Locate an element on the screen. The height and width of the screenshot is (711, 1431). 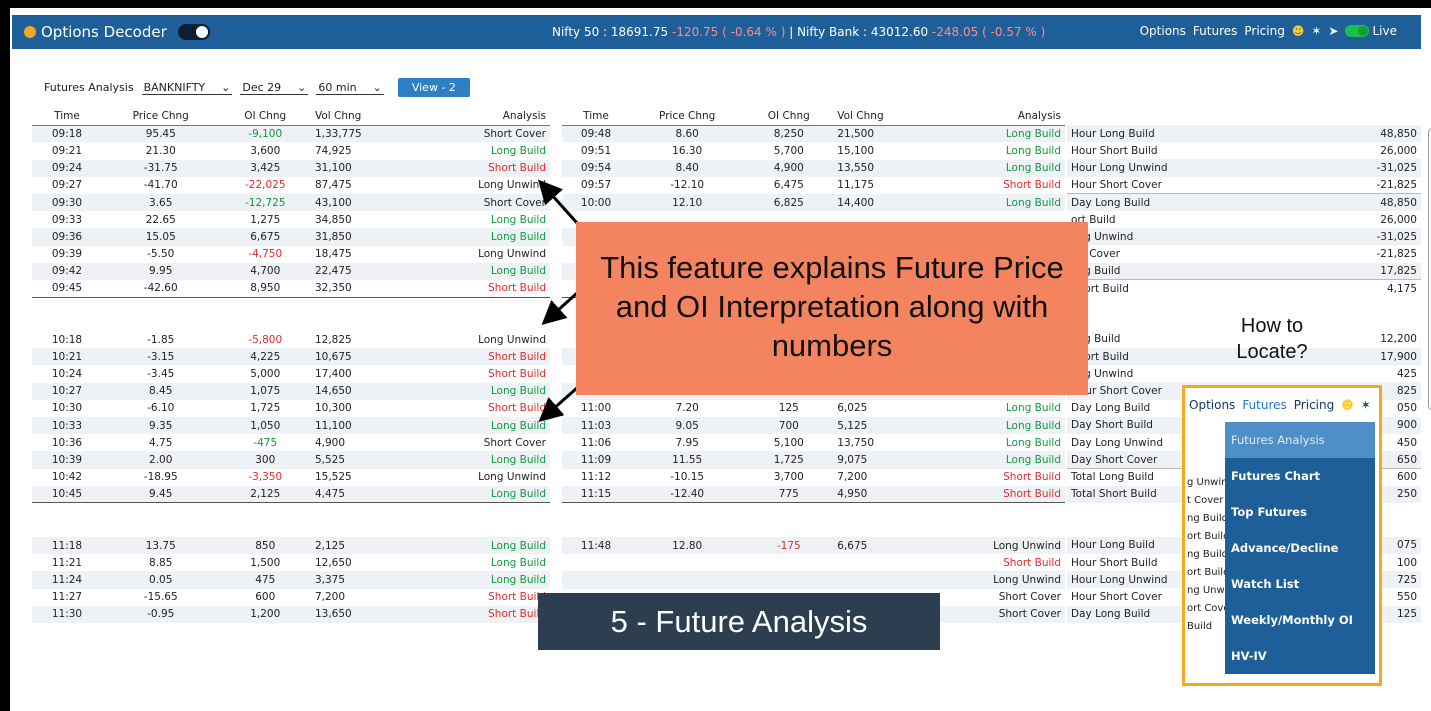
menu-item-advance-decline: Advance/Decline is located at coordinates (1300, 548).